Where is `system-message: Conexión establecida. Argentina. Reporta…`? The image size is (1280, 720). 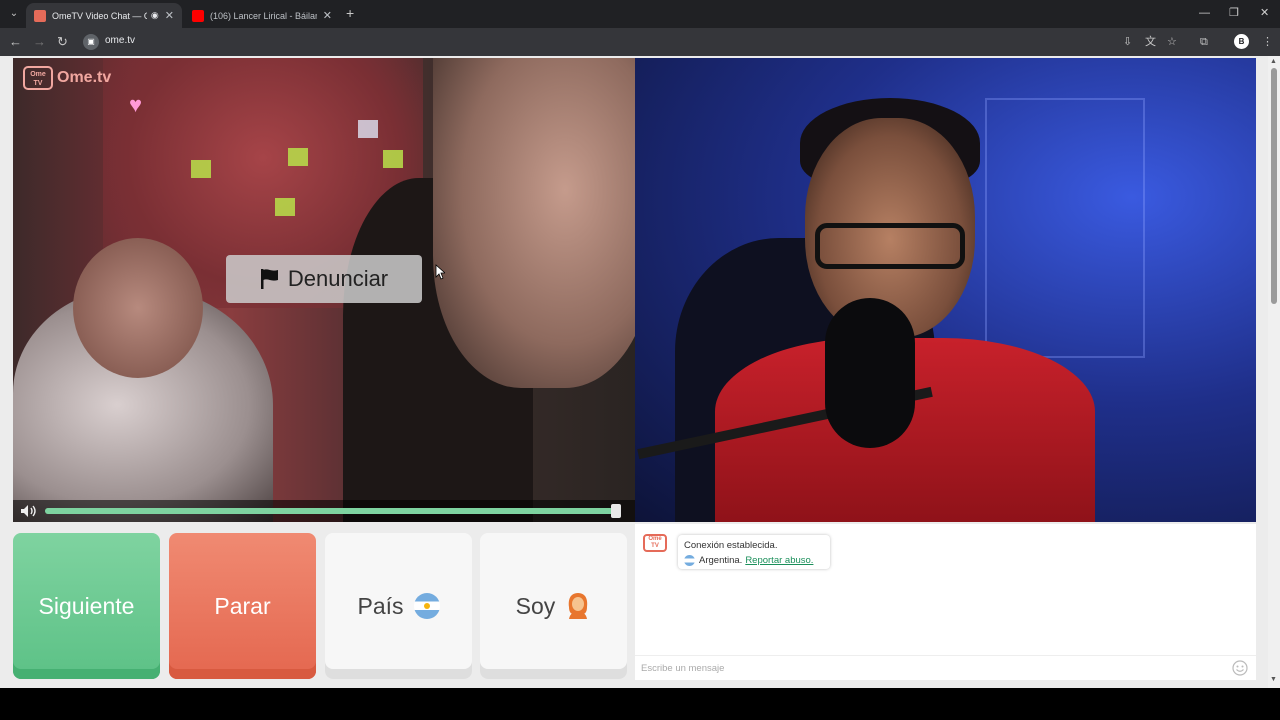 system-message: Conexión establecida. Argentina. Reporta… is located at coordinates (754, 552).